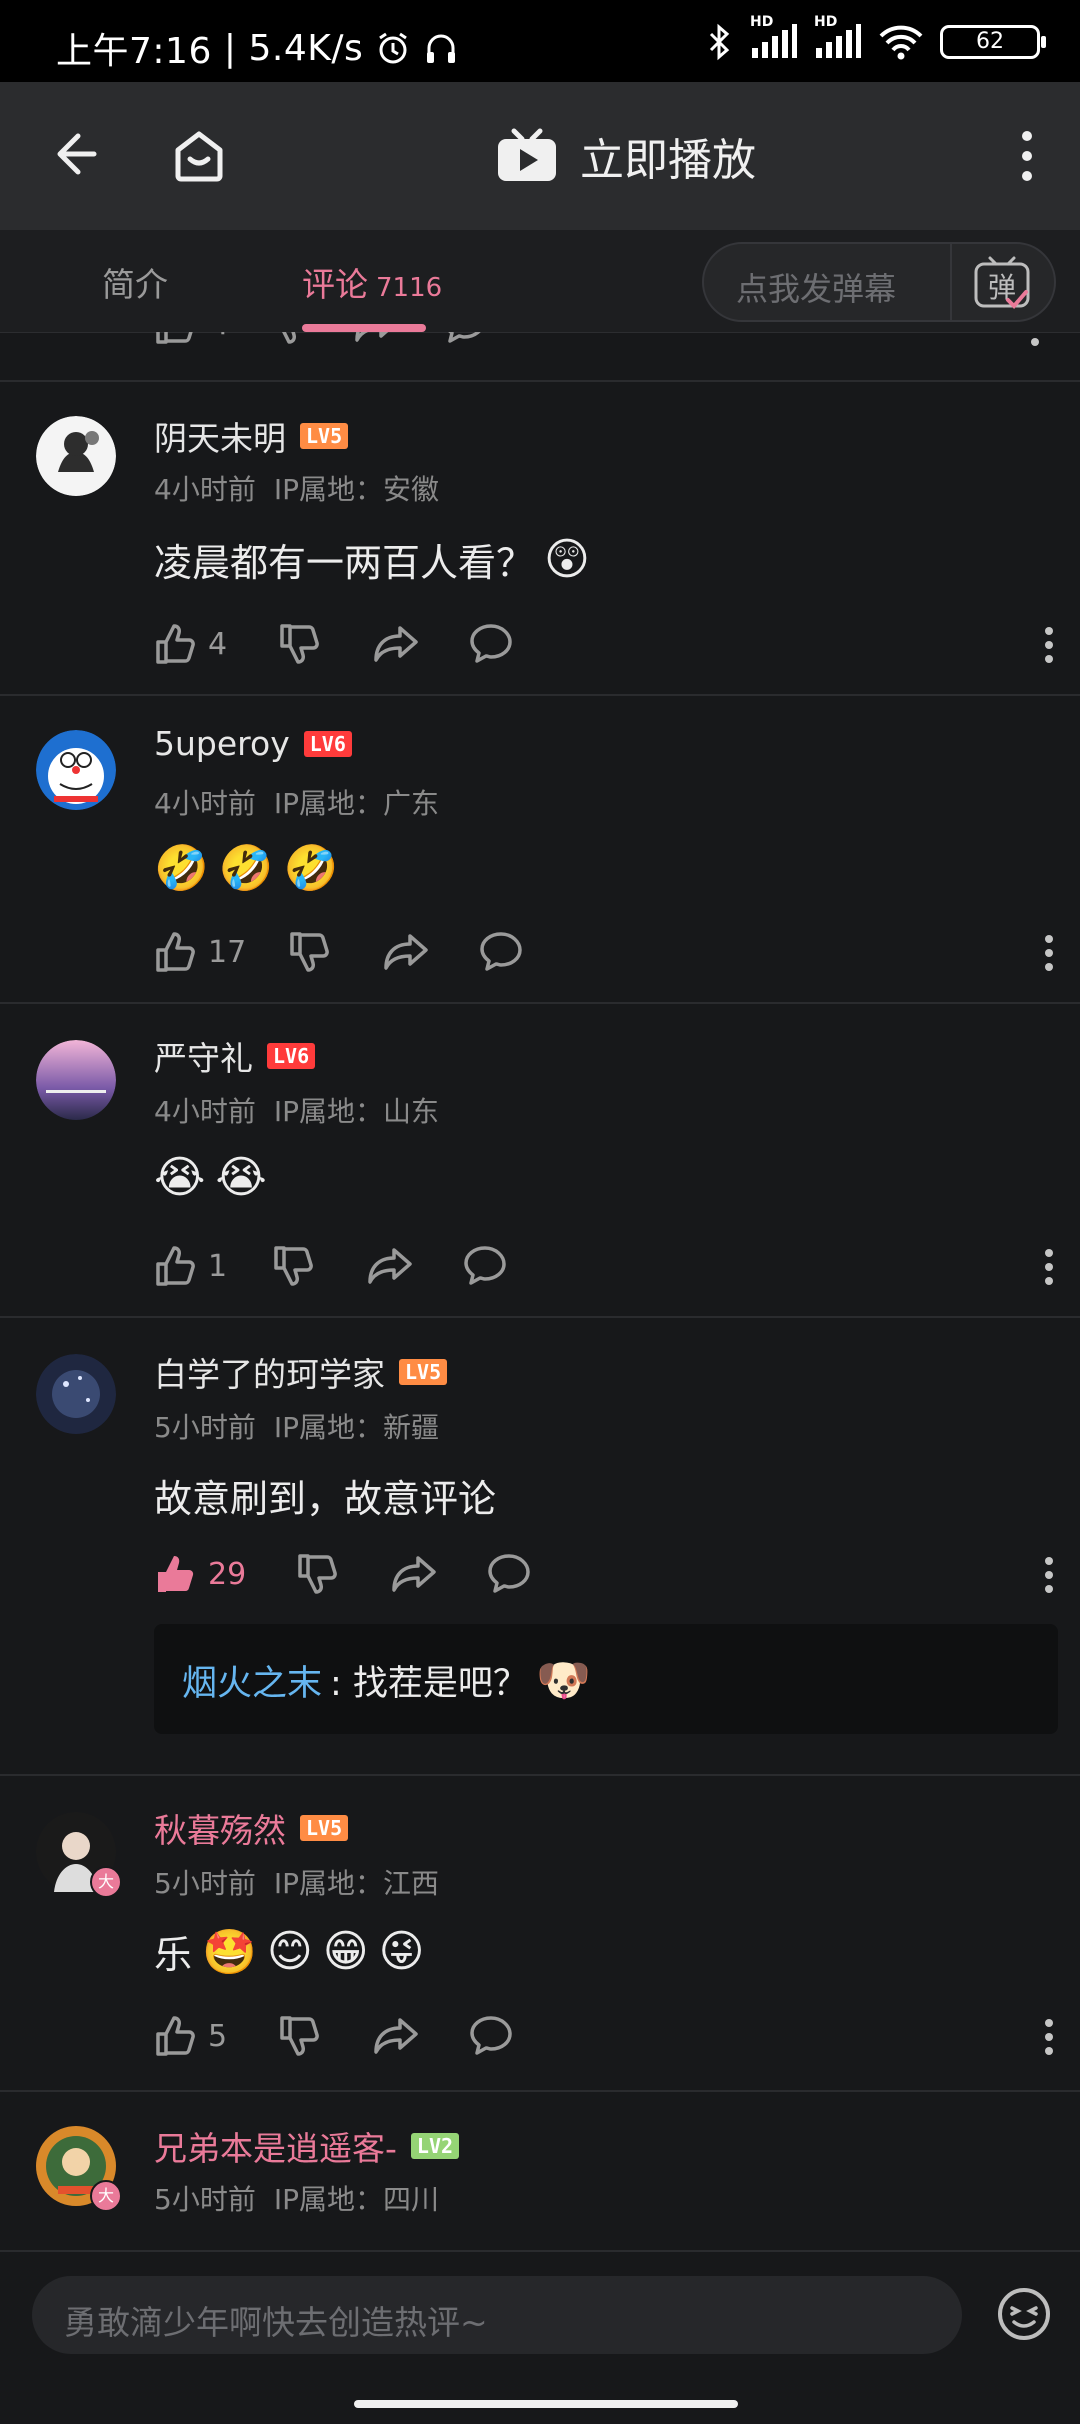 Image resolution: width=1080 pixels, height=2424 pixels. I want to click on like-button: 4, so click(190, 644).